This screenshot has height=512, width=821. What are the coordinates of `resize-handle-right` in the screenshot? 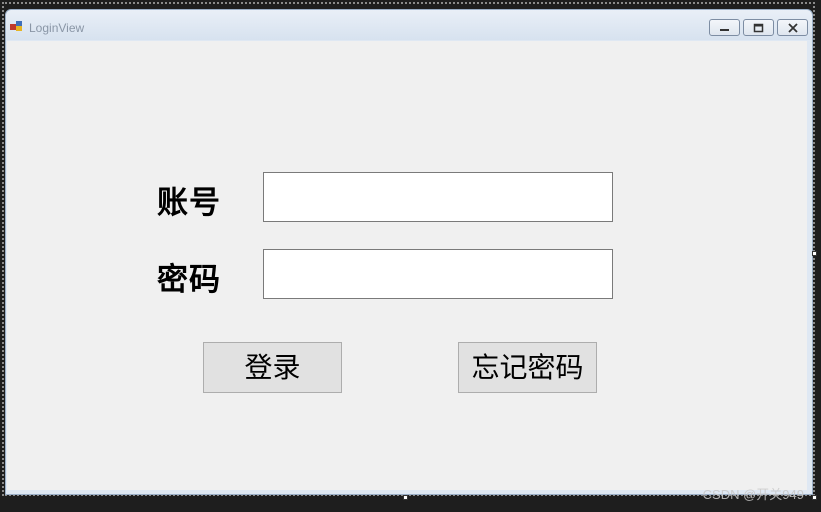 It's located at (814, 253).